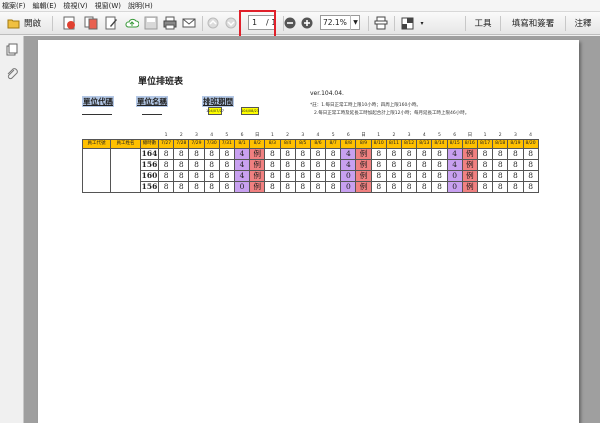  I want to click on tools-button: 工具, so click(483, 23).